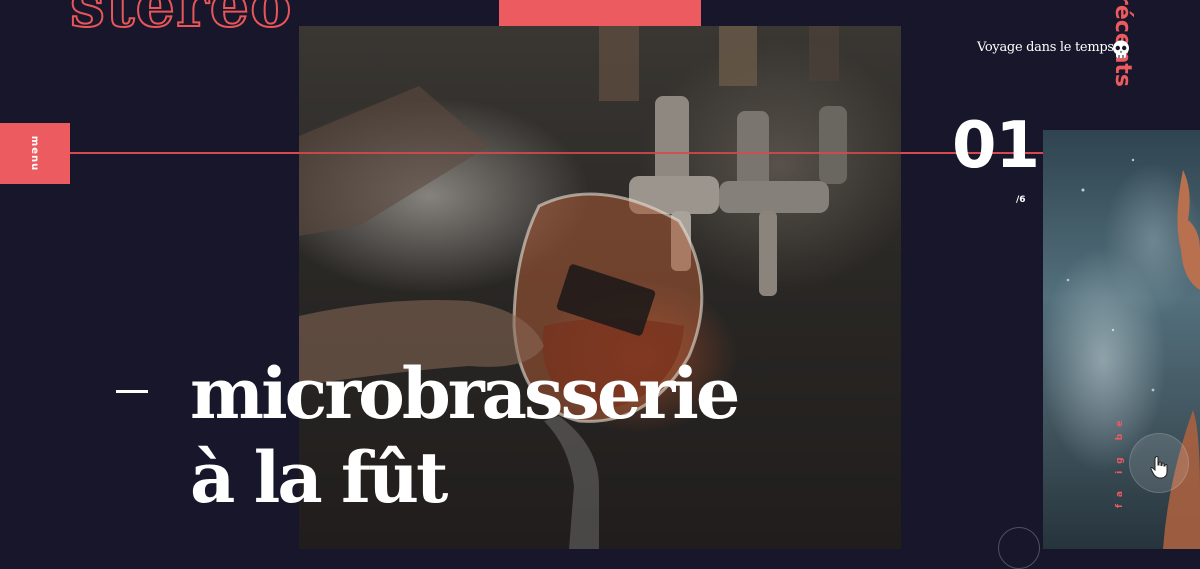  Describe the element at coordinates (996, 146) in the screenshot. I see `slide-counter-current: 01` at that location.